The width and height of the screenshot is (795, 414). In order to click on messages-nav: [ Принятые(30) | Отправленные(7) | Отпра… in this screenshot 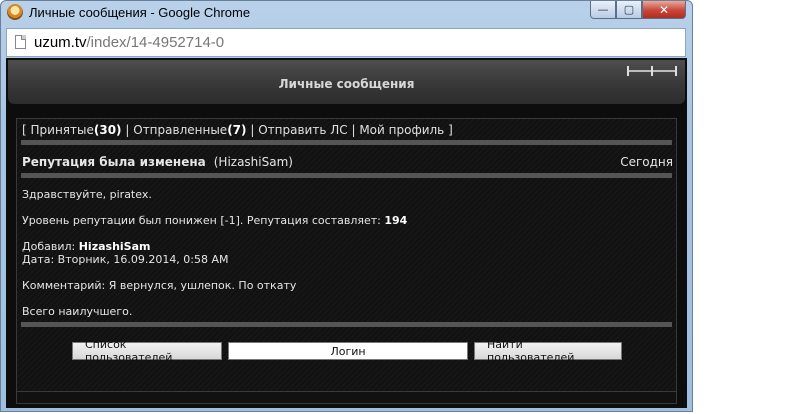, I will do `click(237, 130)`.